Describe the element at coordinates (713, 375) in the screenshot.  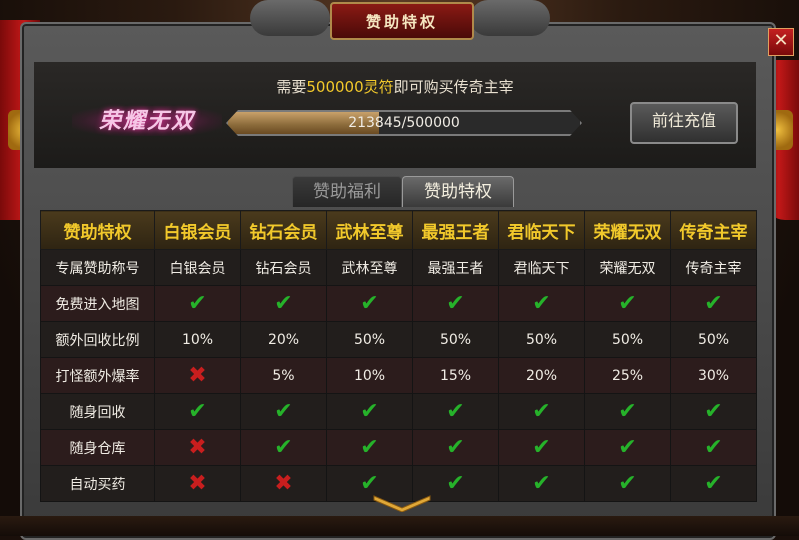
I see `table-cell: 30%` at that location.